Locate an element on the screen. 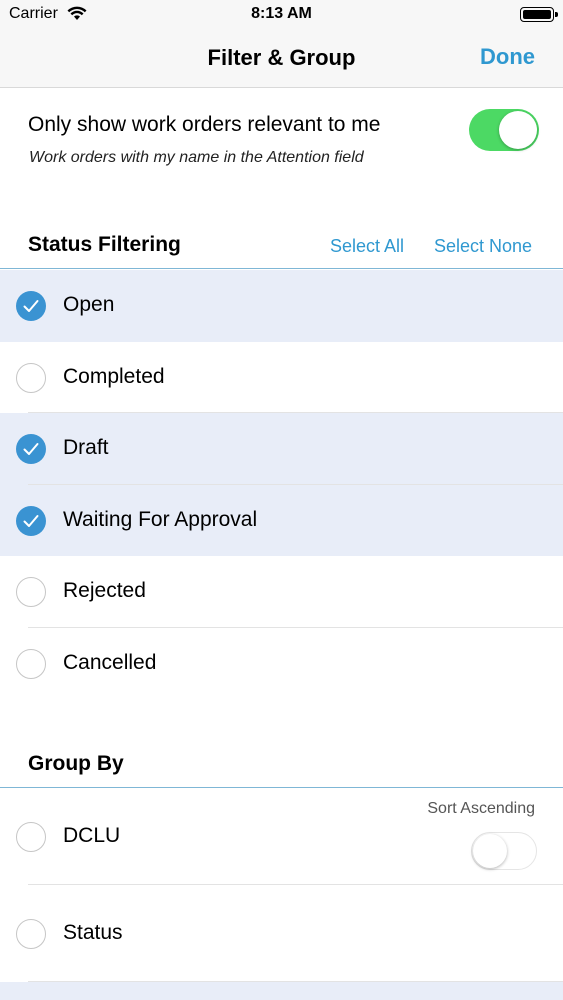 The image size is (563, 1000). status_filtering-option-row: Draft is located at coordinates (281, 449).